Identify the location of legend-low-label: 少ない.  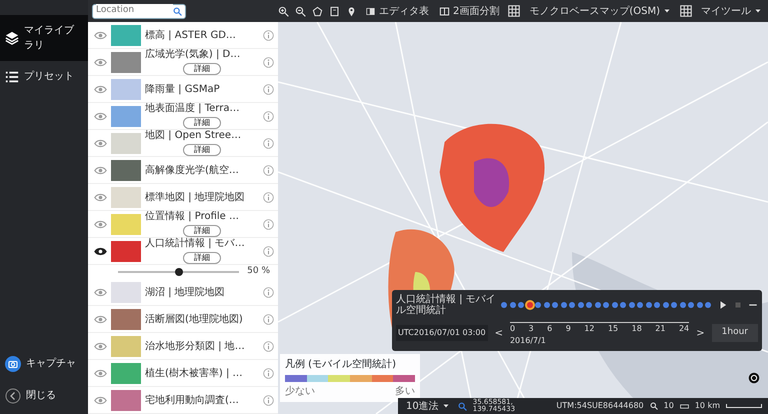
(300, 391).